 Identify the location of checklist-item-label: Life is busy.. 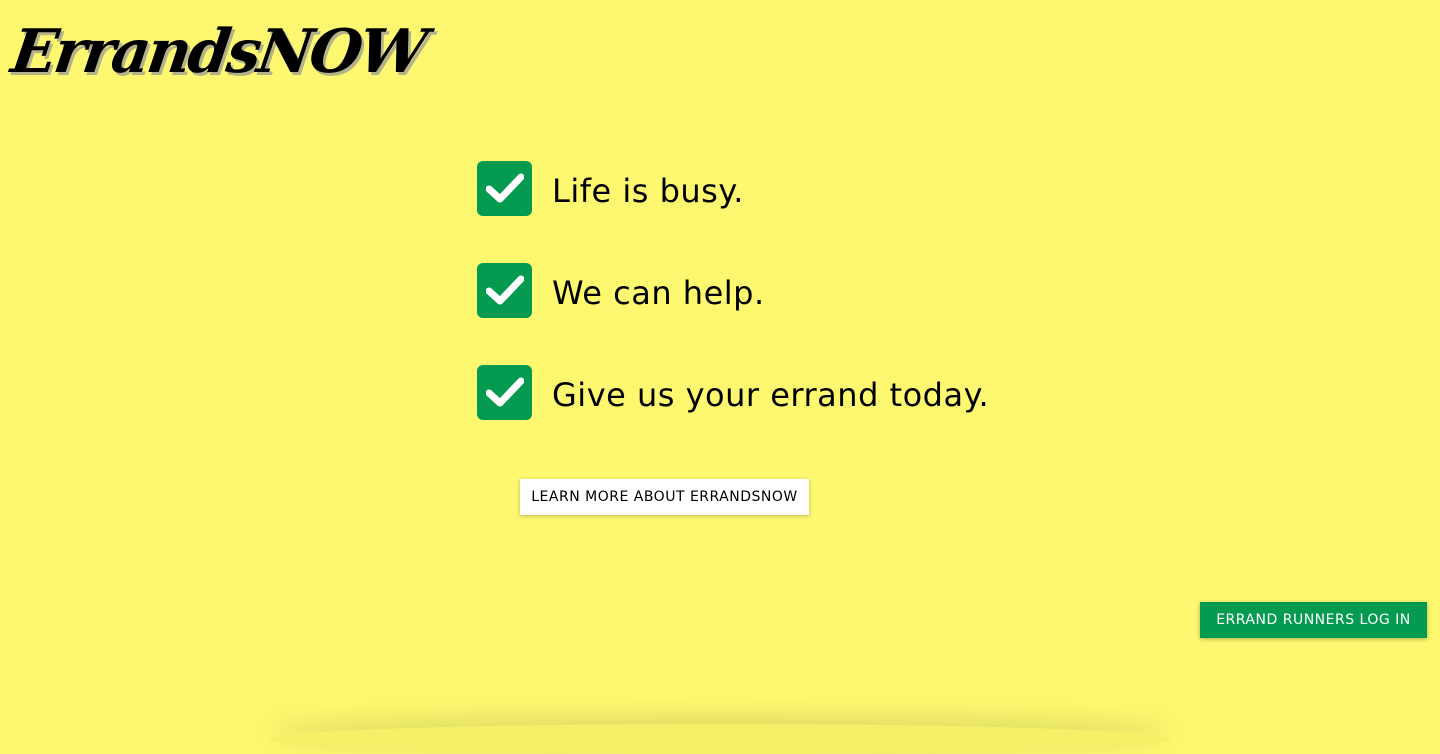
(648, 191).